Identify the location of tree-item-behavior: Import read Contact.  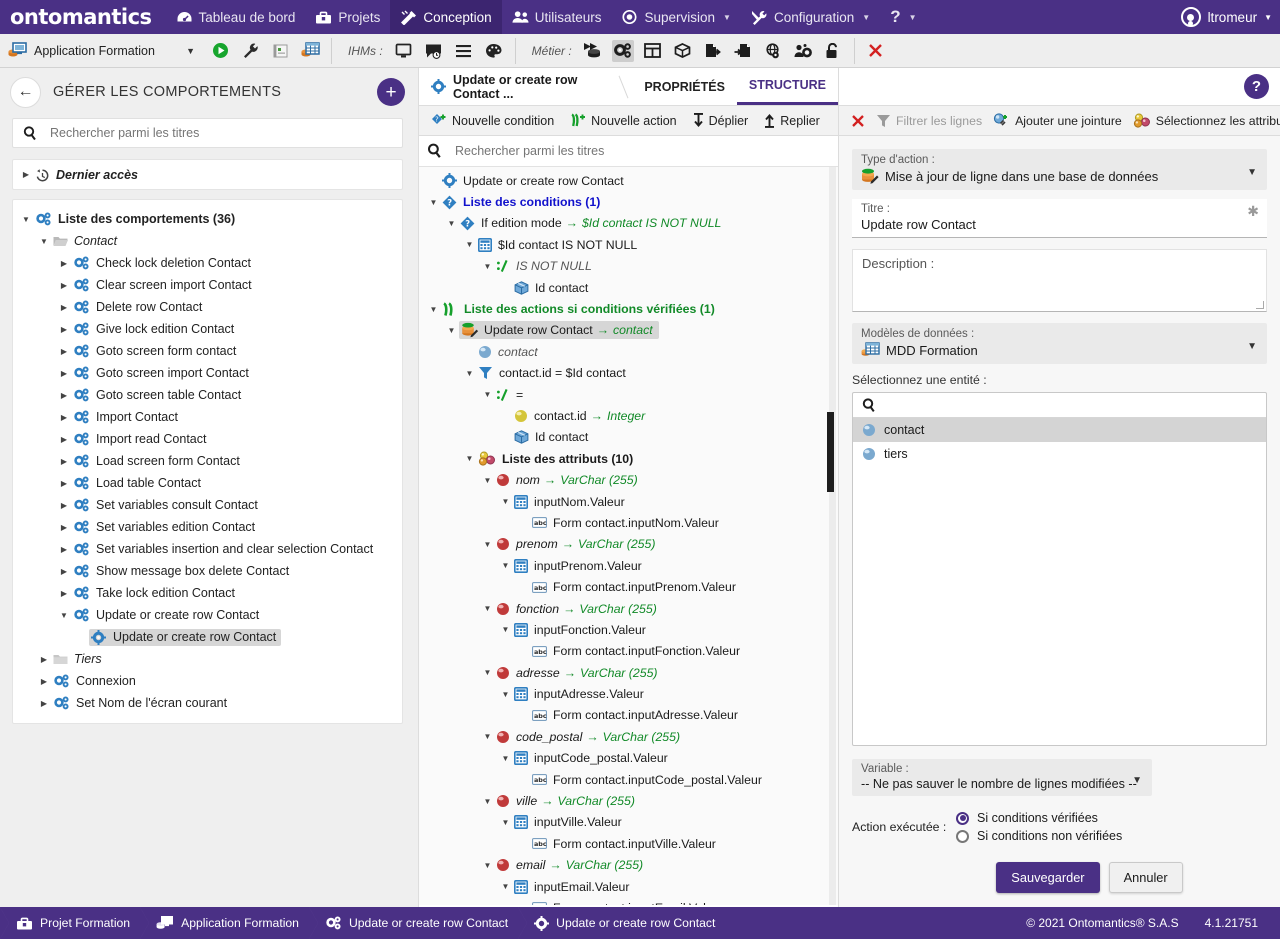
(207, 439).